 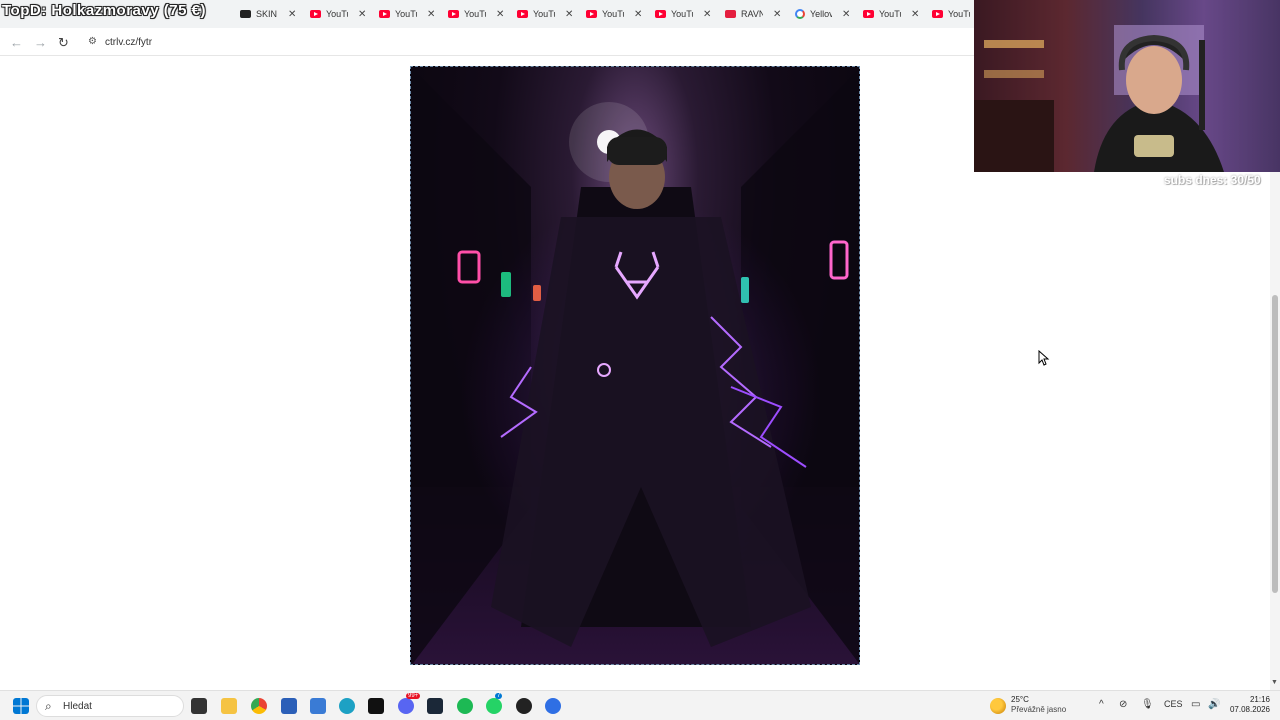 What do you see at coordinates (1039, 709) in the screenshot?
I see `weather-desc: Převážně jasno` at bounding box center [1039, 709].